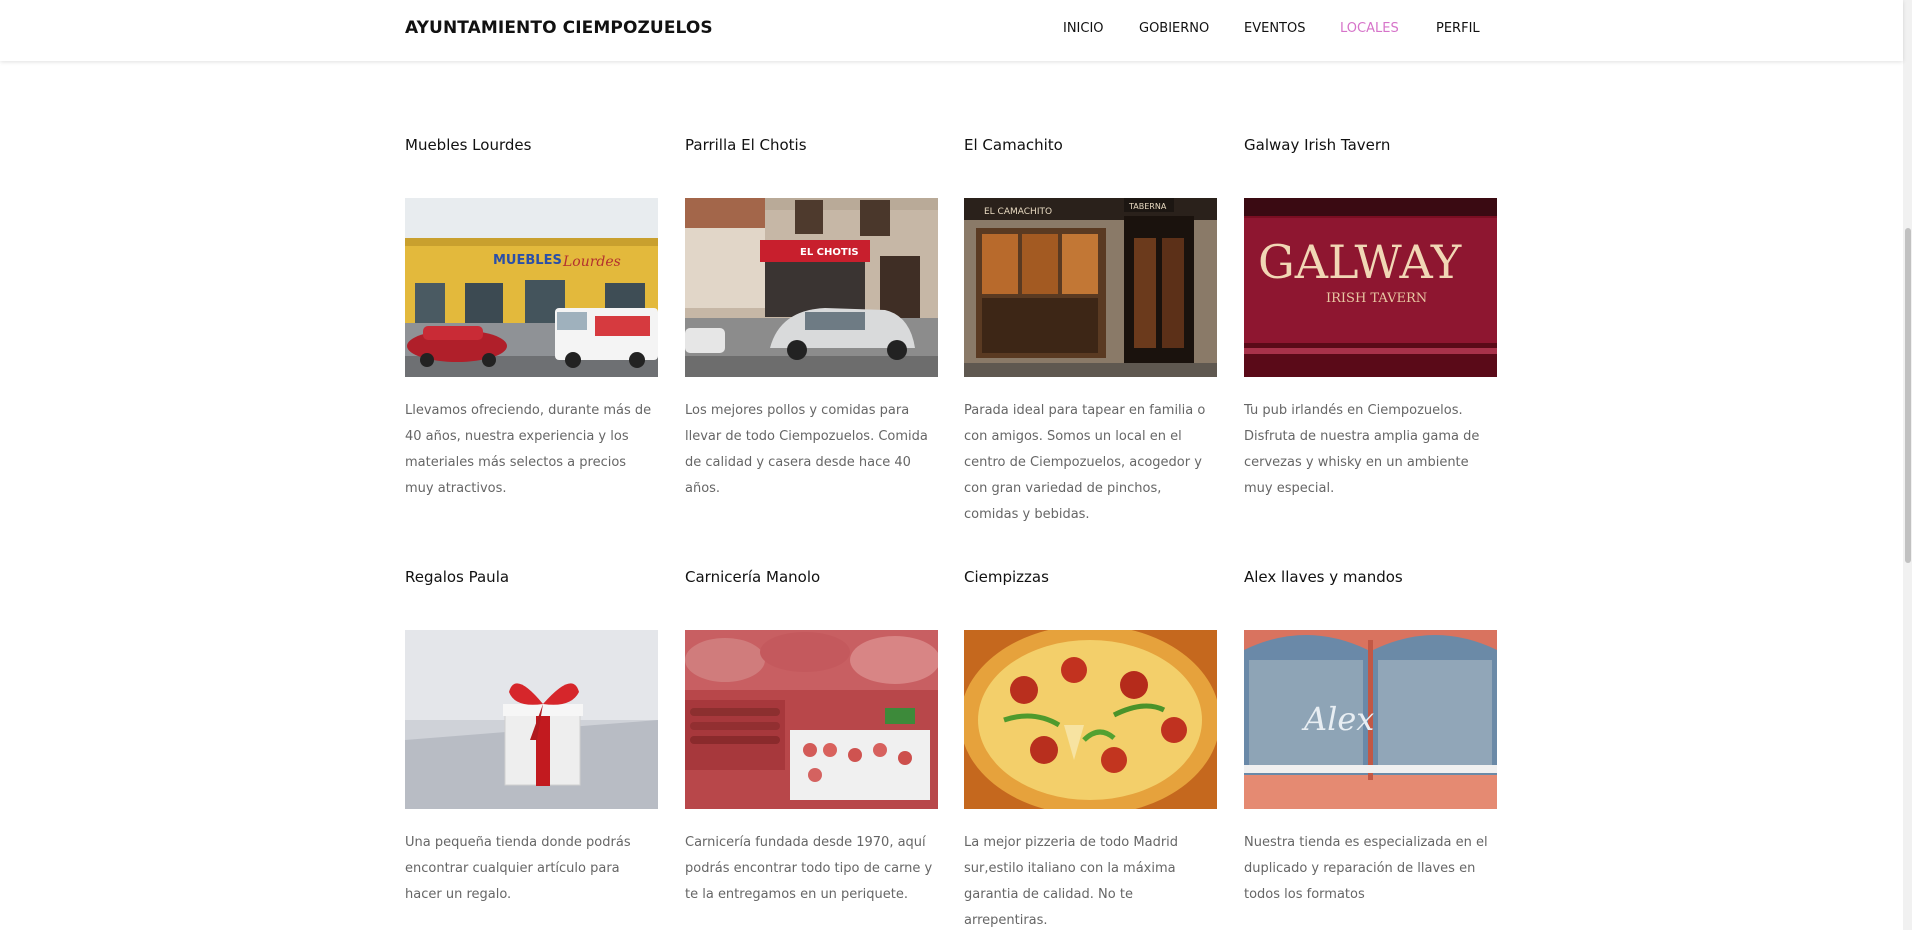 The image size is (1912, 930). What do you see at coordinates (811, 578) in the screenshot?
I see `local-title: Carnicería Manolo` at bounding box center [811, 578].